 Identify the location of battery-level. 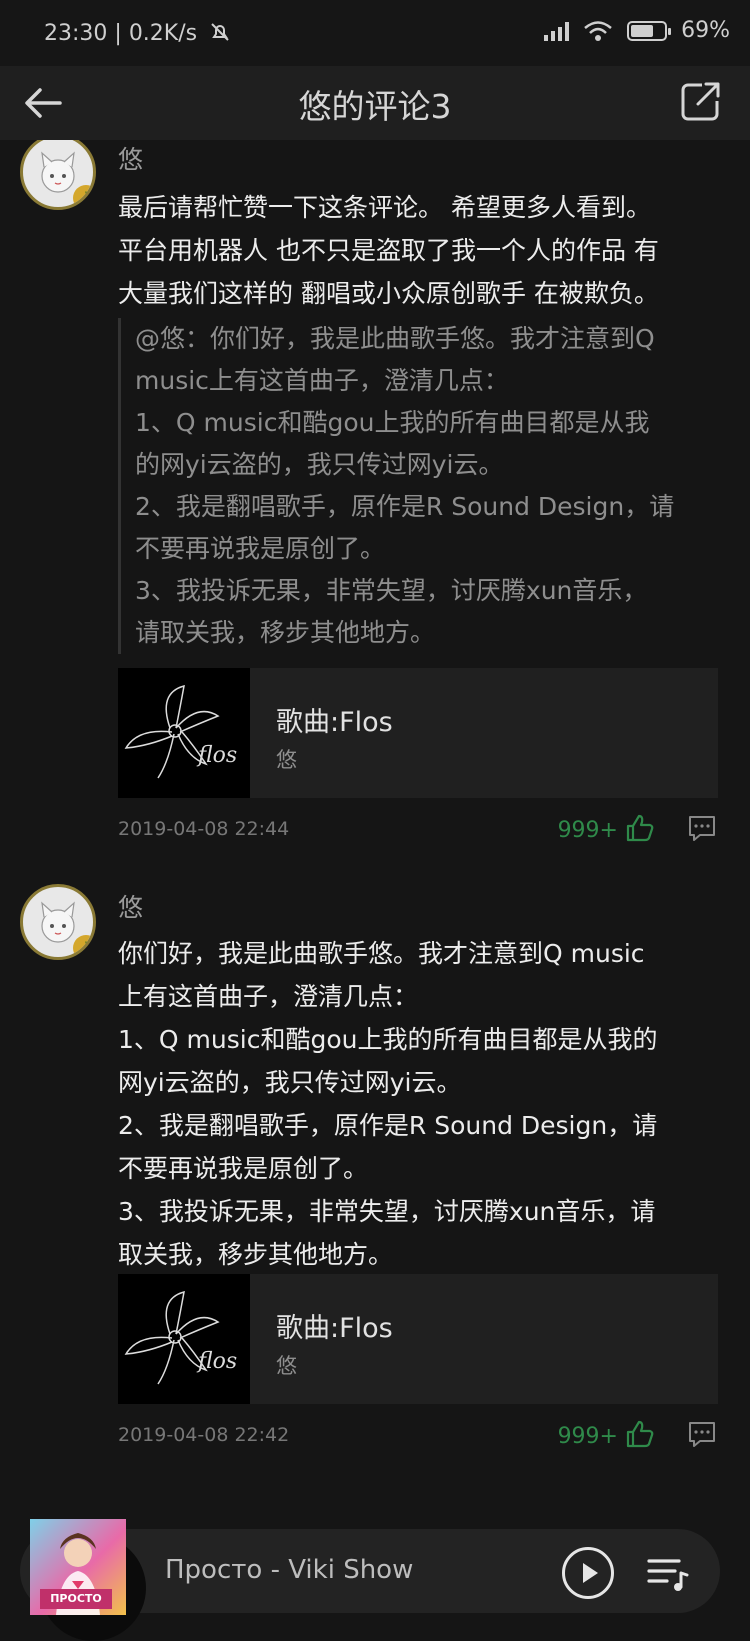
(642, 30).